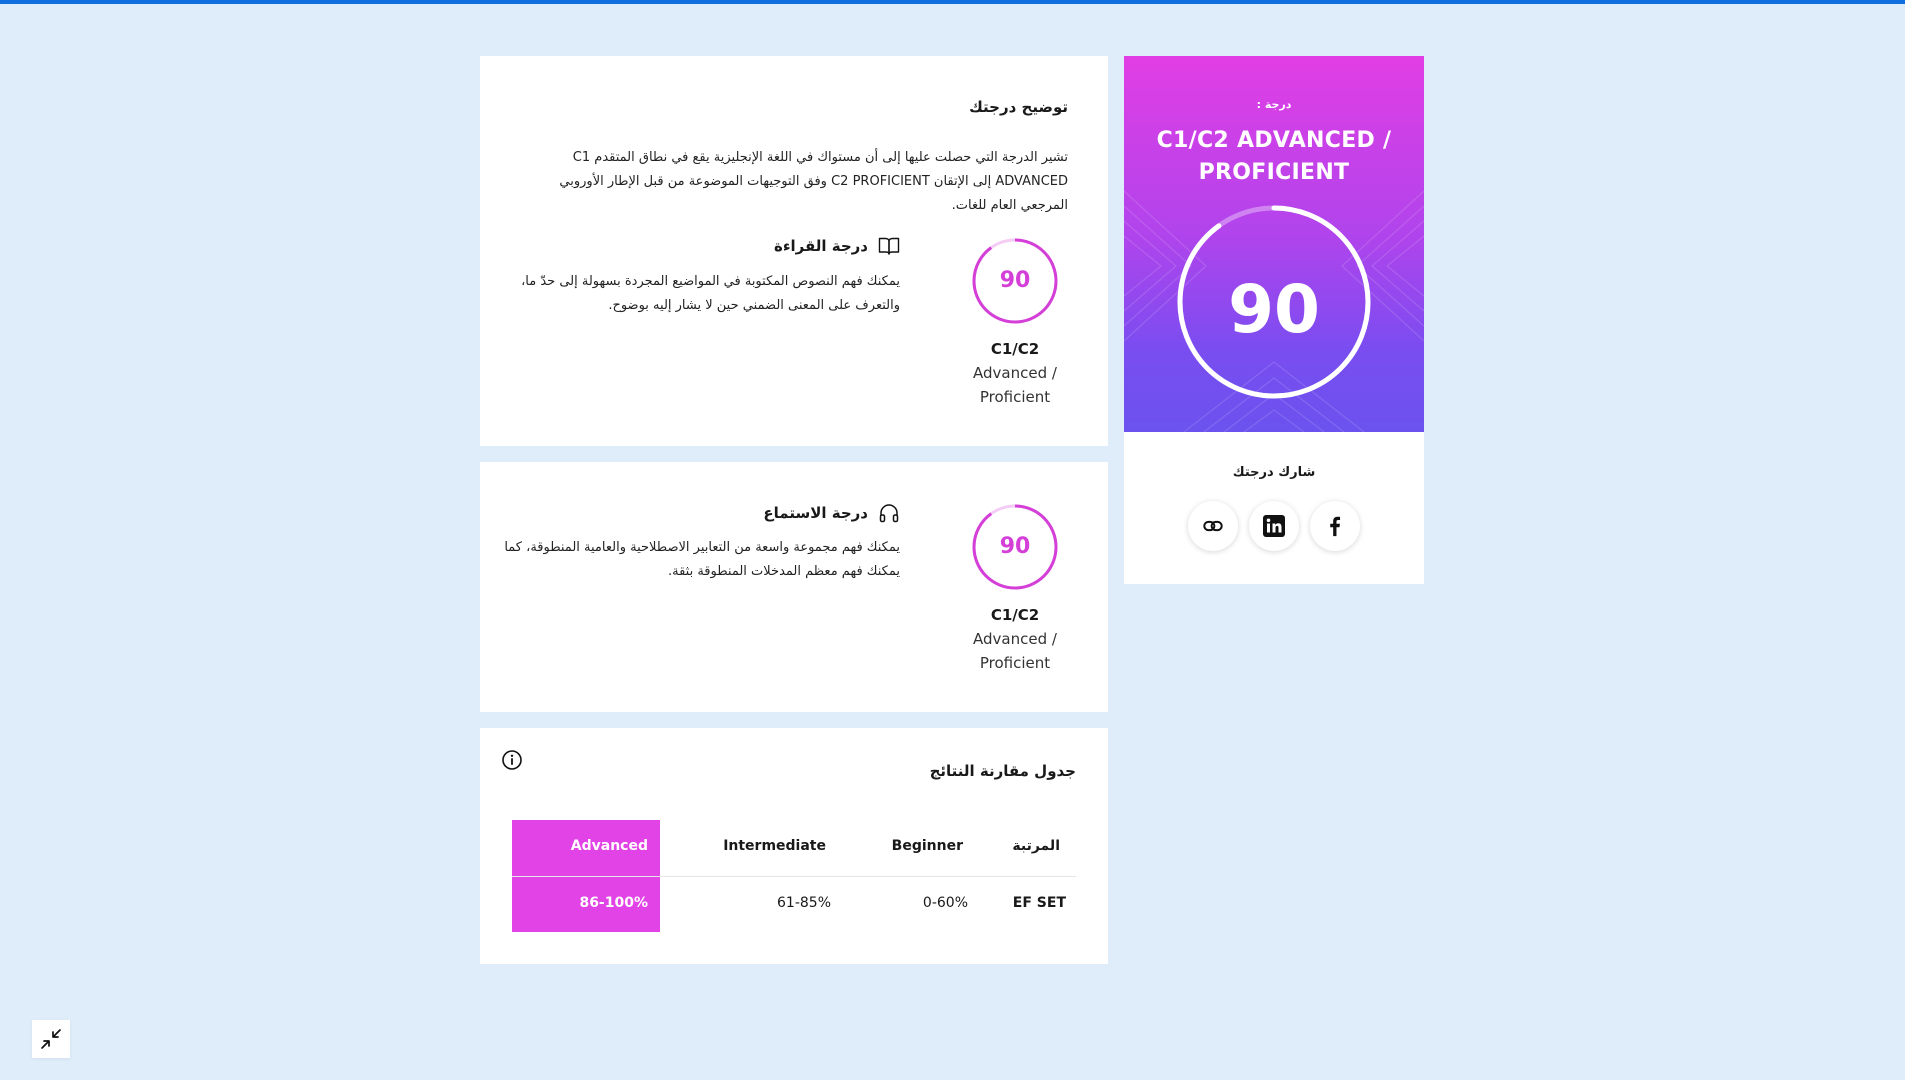 This screenshot has width=1905, height=1080. I want to click on share-link-button, so click(1213, 526).